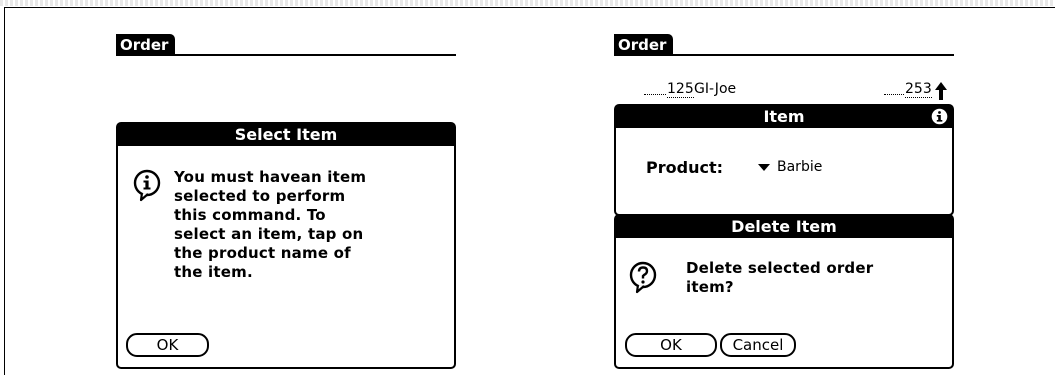 This screenshot has height=375, width=1055. Describe the element at coordinates (270, 177) in the screenshot. I see `alert-message-line: You must havean item` at that location.